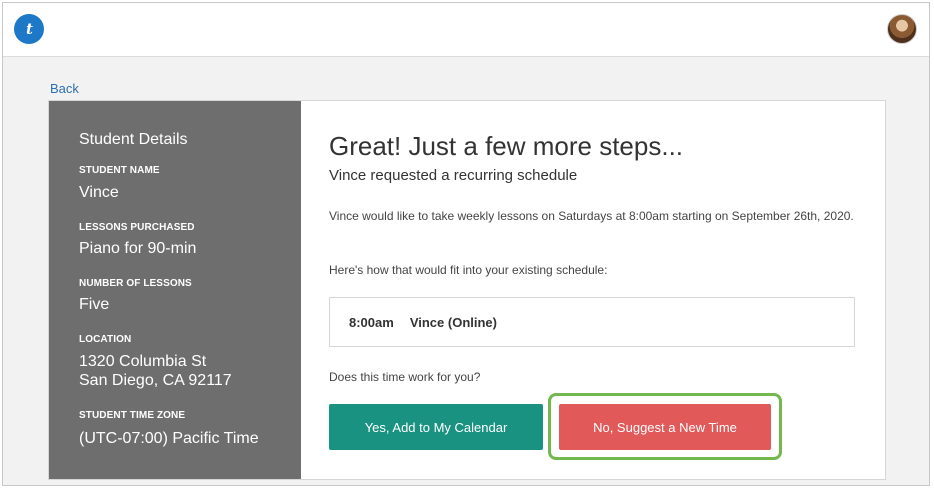 Image resolution: width=934 pixels, height=490 pixels. What do you see at coordinates (138, 248) in the screenshot?
I see `lessons-purchased-value: Piano for 90-min` at bounding box center [138, 248].